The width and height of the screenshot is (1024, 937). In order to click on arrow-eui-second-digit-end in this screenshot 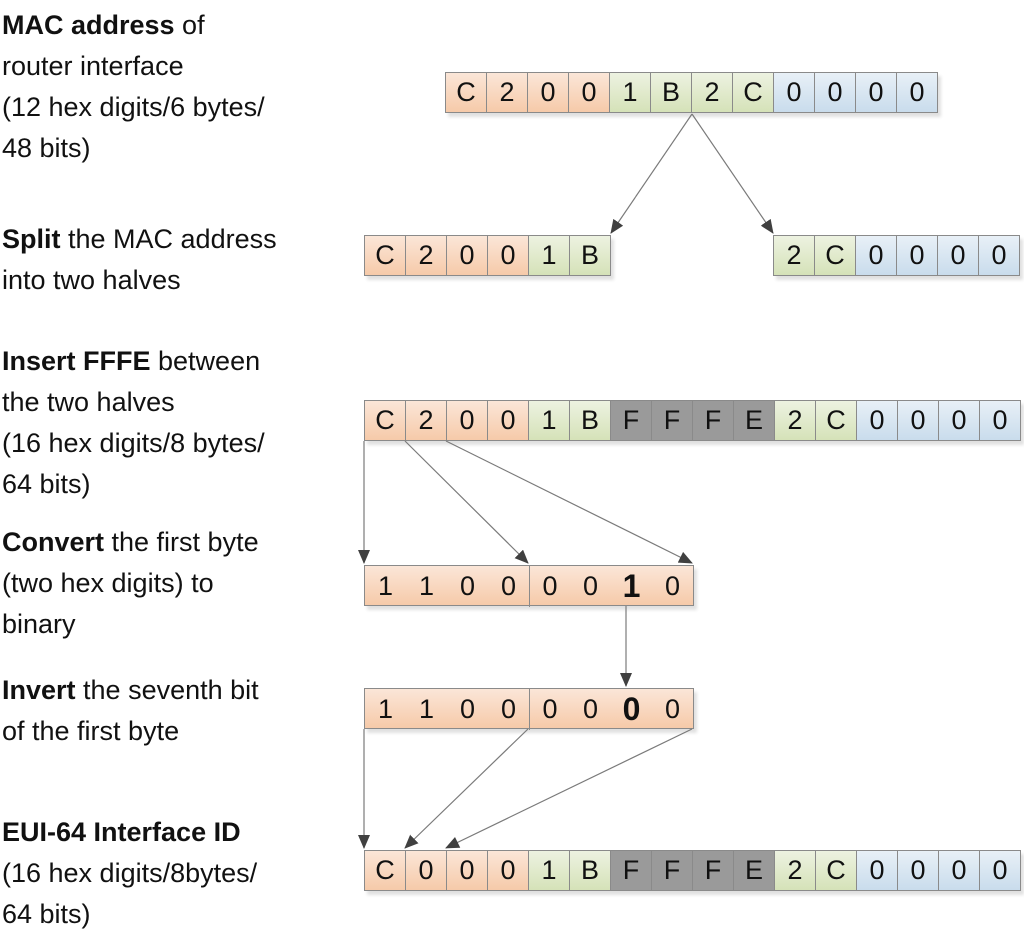, I will do `click(569, 788)`.